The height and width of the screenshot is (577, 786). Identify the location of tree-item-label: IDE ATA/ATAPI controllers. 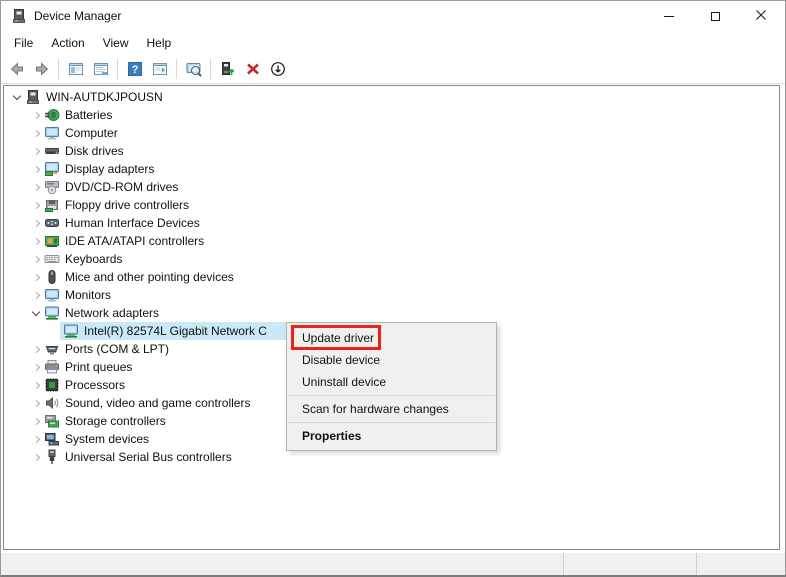
(135, 241).